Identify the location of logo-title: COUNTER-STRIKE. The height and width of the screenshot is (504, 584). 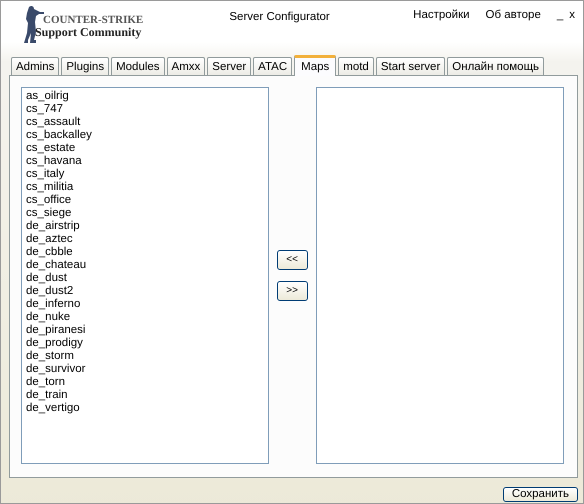
(93, 20).